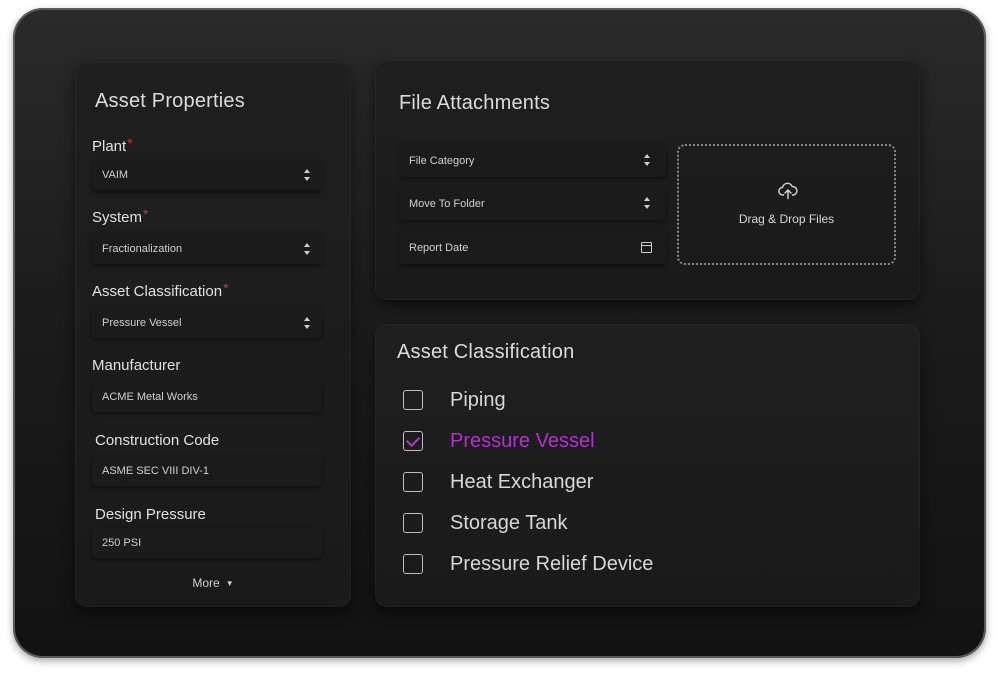 The image size is (999, 676). Describe the element at coordinates (207, 323) in the screenshot. I see `asset-classification-select: Pressure Vessel` at that location.